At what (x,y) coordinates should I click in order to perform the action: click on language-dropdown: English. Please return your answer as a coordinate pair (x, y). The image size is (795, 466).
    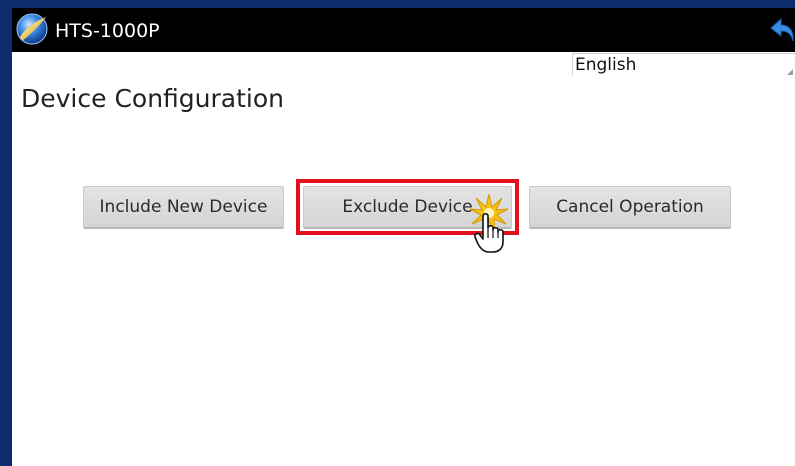
    Looking at the image, I should click on (683, 64).